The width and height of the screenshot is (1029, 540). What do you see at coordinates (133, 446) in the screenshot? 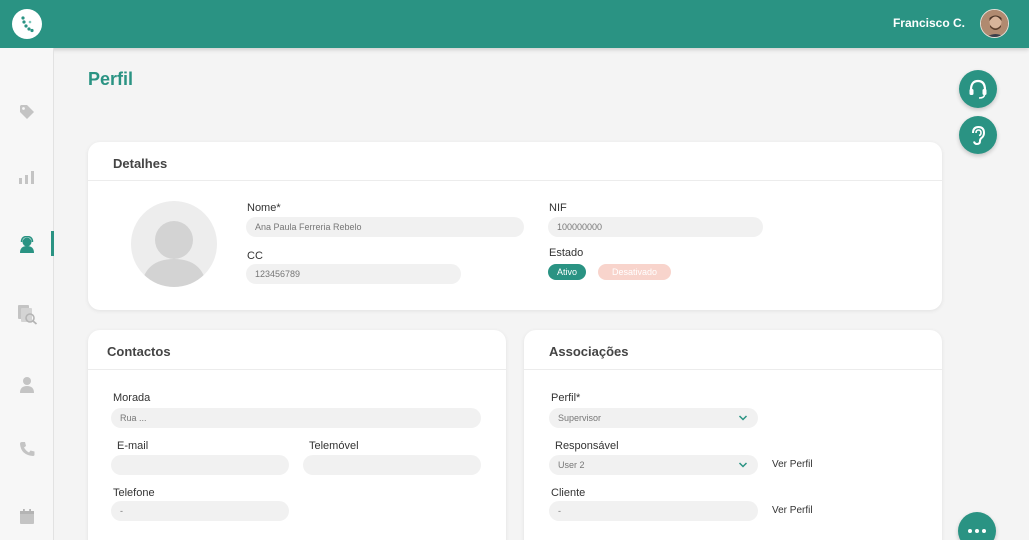
I see `email-label: E-mail` at bounding box center [133, 446].